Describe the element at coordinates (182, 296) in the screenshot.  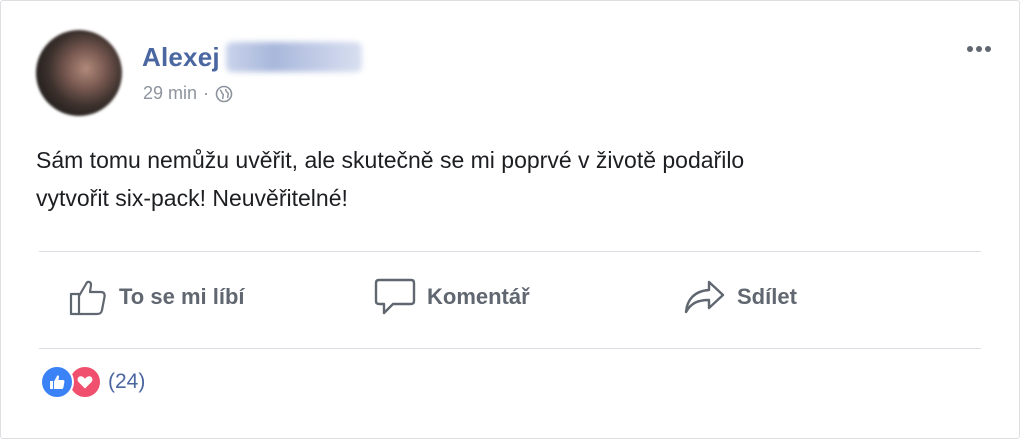
I see `like-label: To se mi líbí` at that location.